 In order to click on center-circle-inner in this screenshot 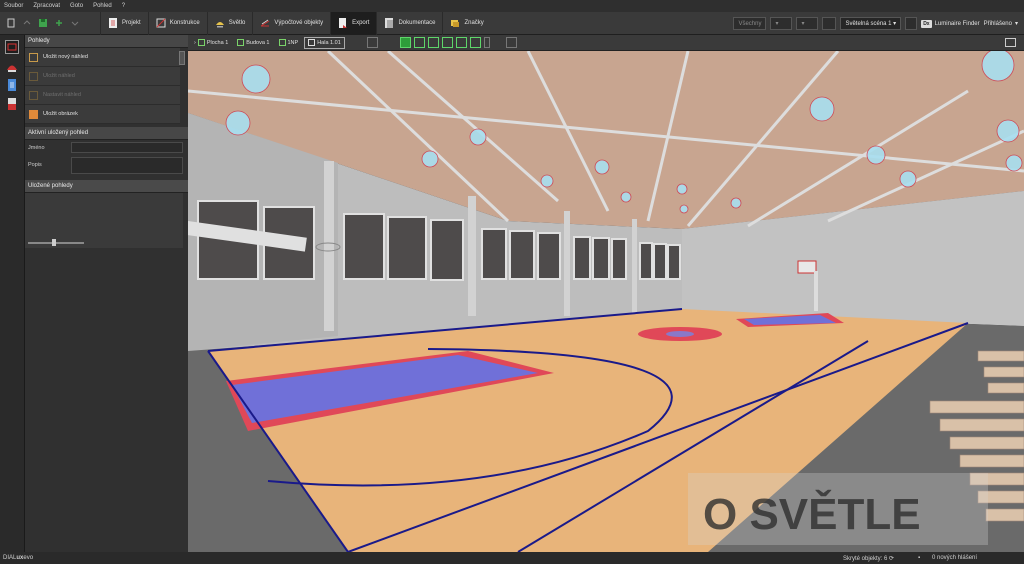, I will do `click(680, 334)`.